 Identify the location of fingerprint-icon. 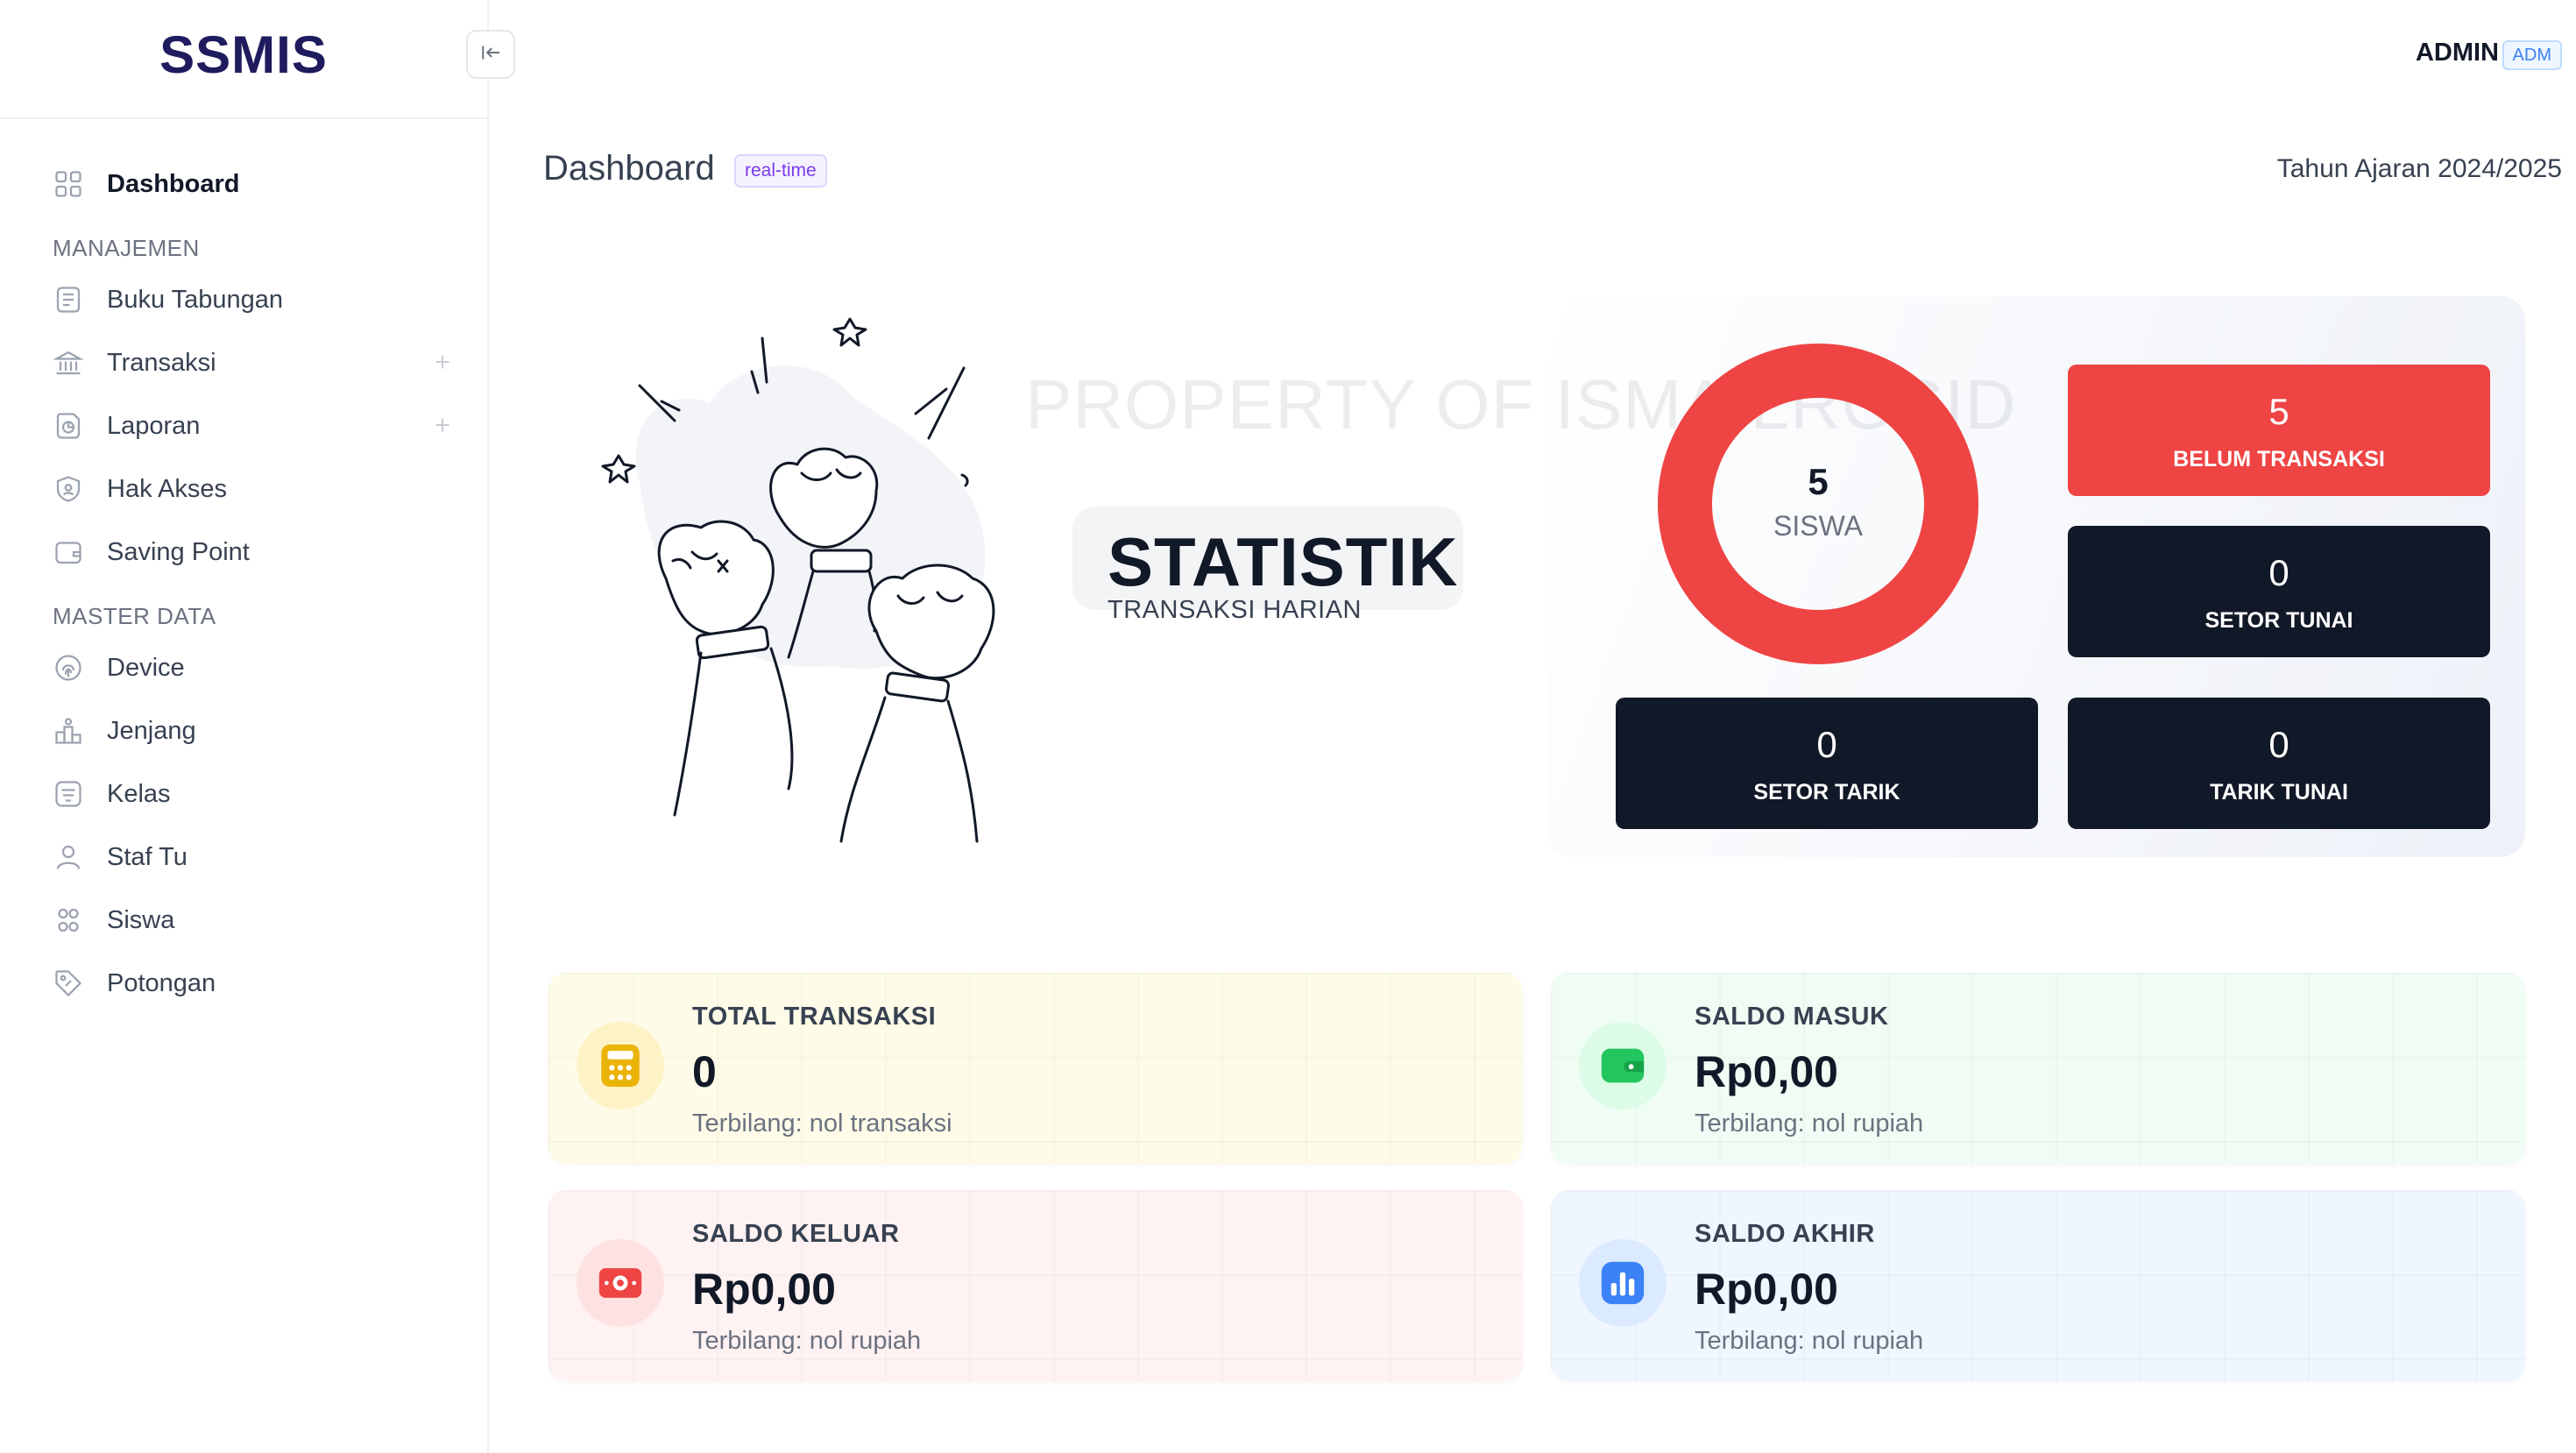
(68, 668).